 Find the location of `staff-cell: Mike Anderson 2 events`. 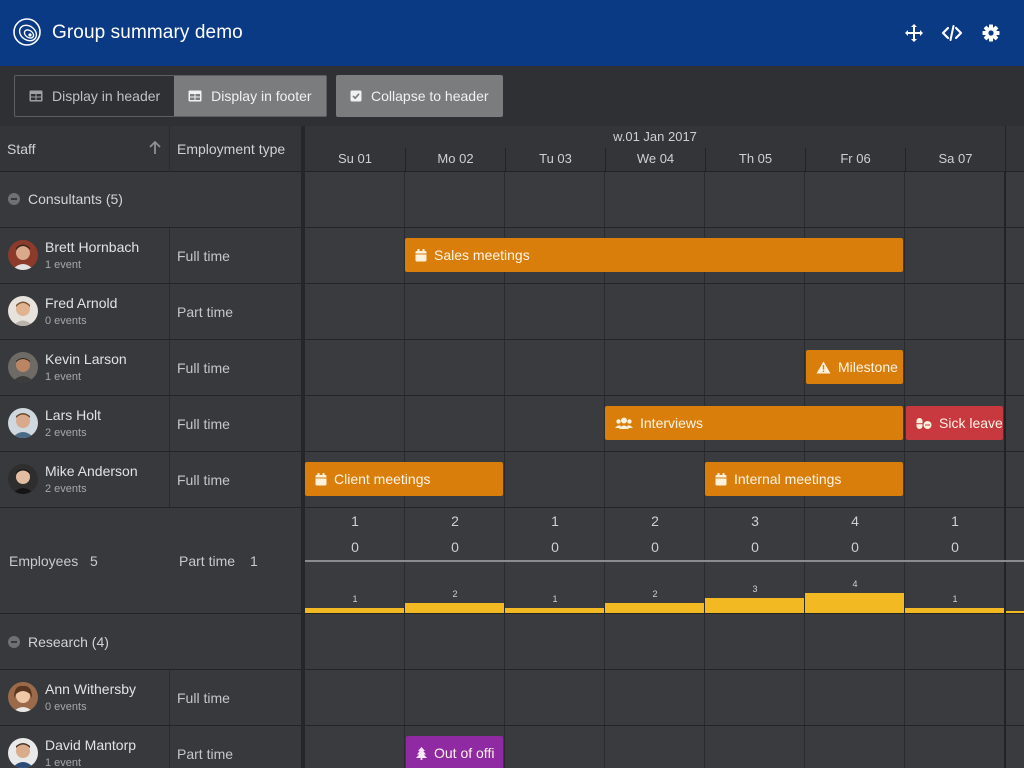

staff-cell: Mike Anderson 2 events is located at coordinates (85, 479).